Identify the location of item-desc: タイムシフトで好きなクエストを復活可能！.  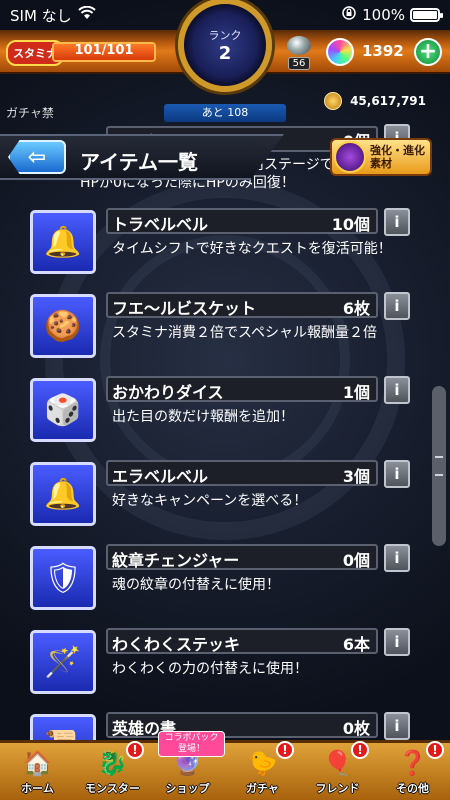
(252, 249).